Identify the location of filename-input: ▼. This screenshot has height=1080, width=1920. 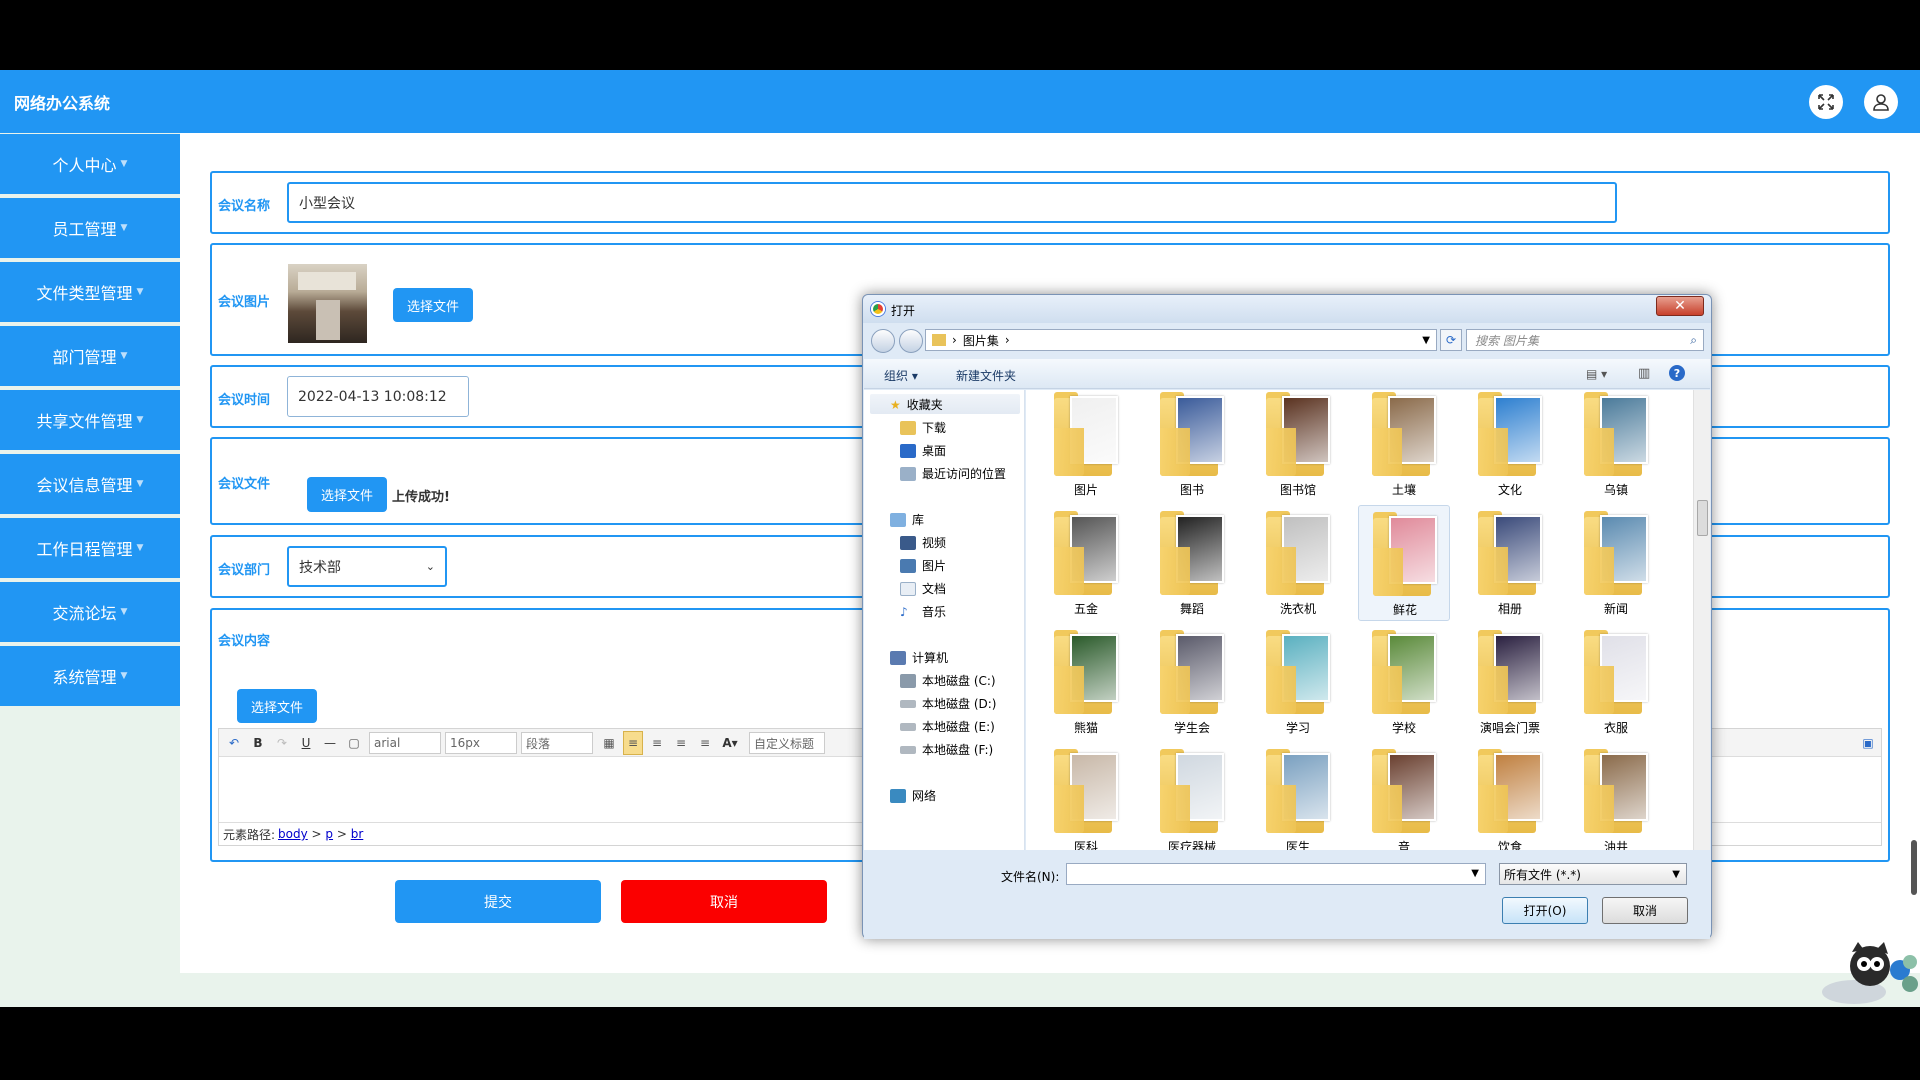
(1276, 874).